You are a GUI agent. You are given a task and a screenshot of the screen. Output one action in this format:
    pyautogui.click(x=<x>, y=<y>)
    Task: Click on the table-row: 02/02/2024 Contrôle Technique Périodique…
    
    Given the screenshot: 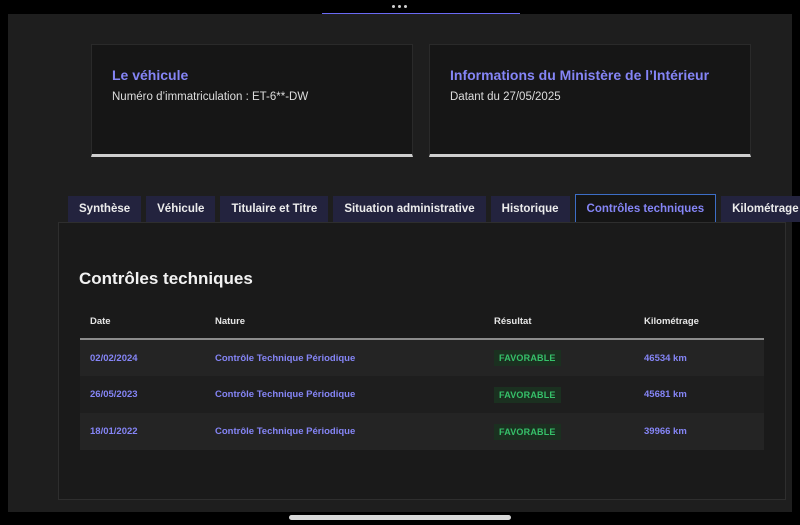 What is the action you would take?
    pyautogui.click(x=422, y=357)
    